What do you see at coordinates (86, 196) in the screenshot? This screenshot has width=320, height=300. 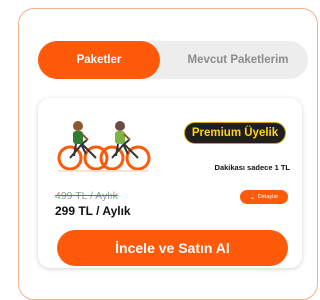 I see `old-price: 499 TL / Aylık` at bounding box center [86, 196].